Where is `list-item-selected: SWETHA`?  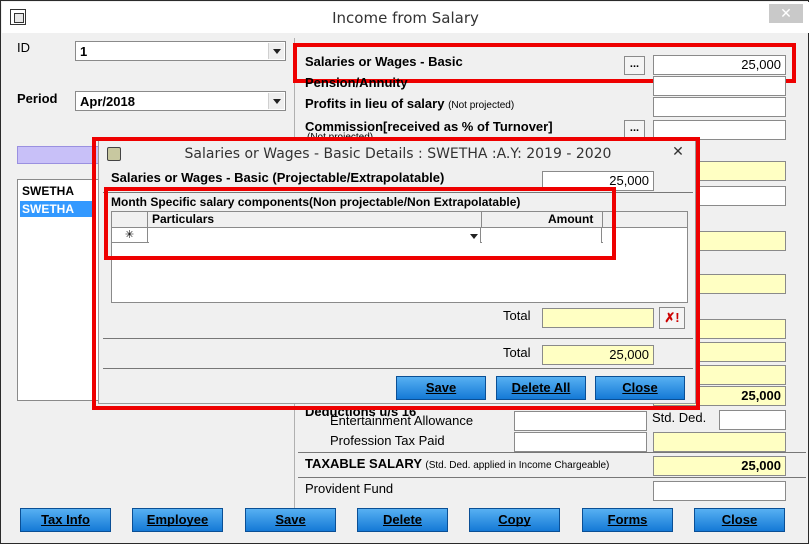
list-item-selected: SWETHA is located at coordinates (56, 209).